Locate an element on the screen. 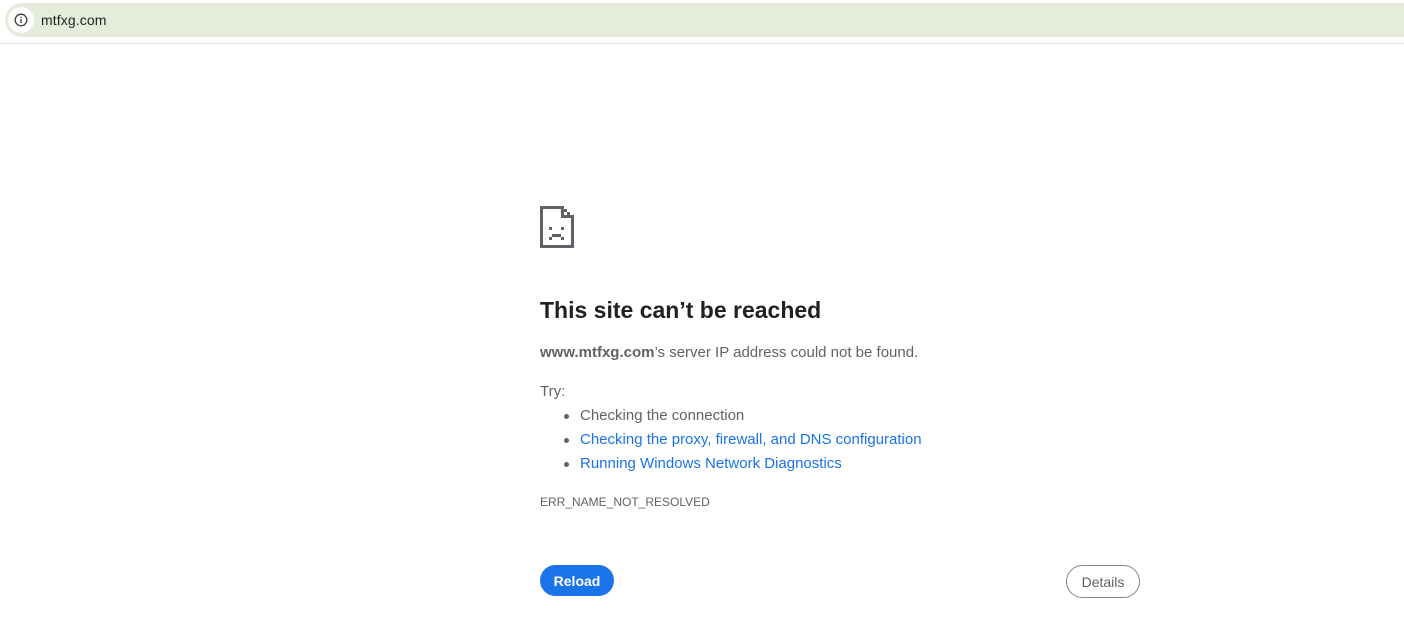 The image size is (1404, 637). error-summary-text: ’s server IP address could not be found. is located at coordinates (786, 352).